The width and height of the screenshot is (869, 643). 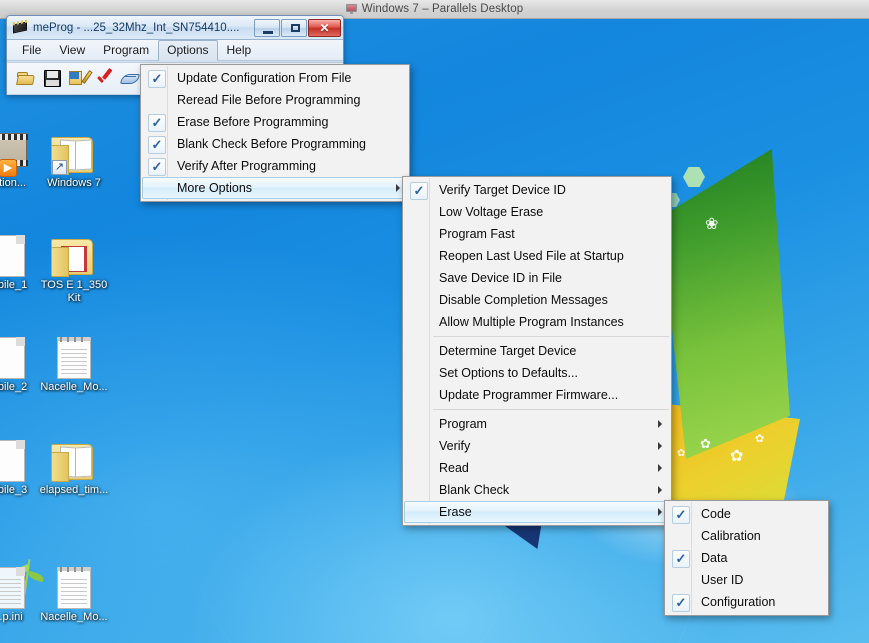 I want to click on menu-item-label: Low Voltage Erase, so click(x=491, y=212).